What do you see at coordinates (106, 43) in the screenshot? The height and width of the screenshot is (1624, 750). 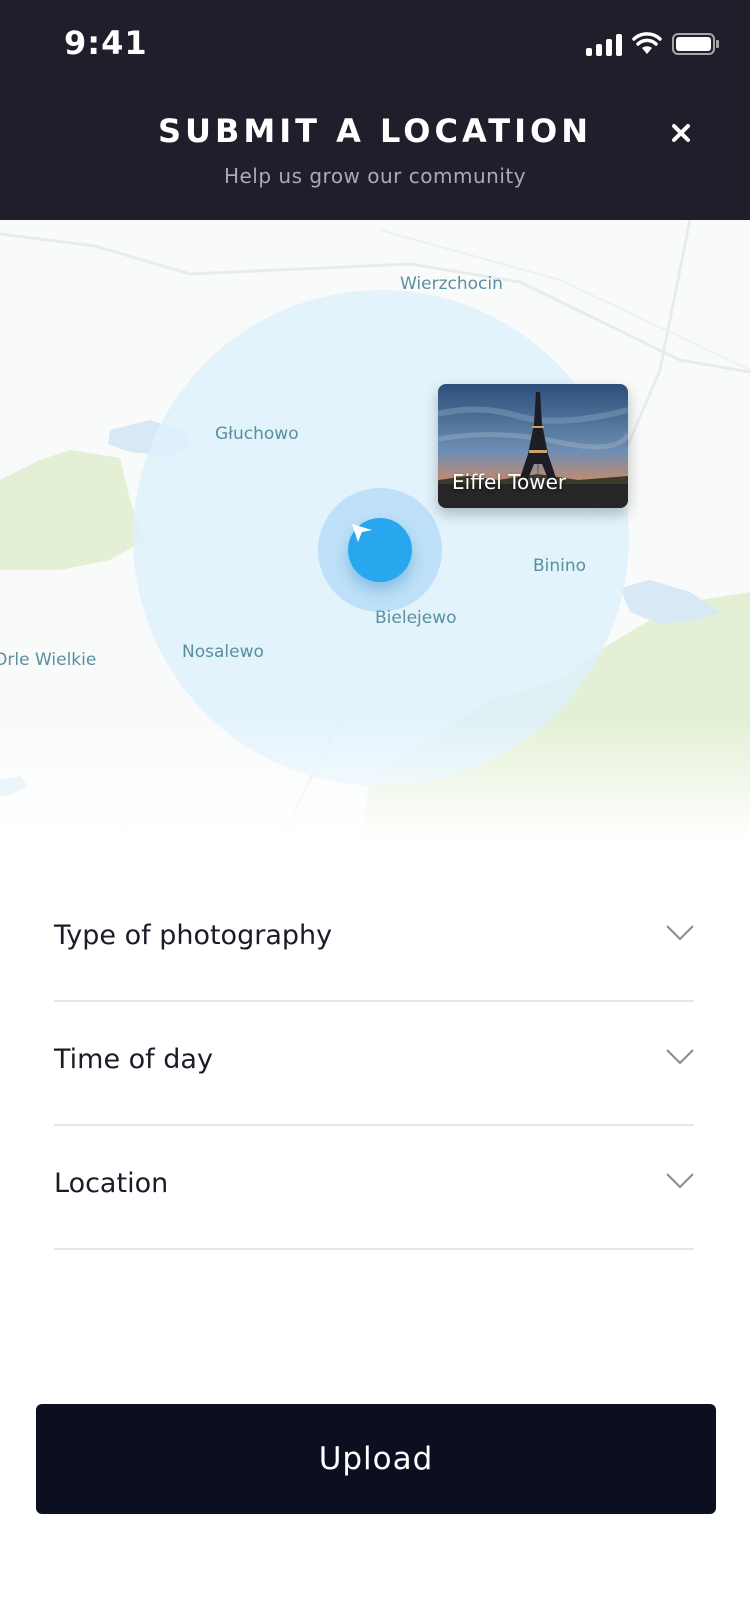 I see `status-time: 9:41` at bounding box center [106, 43].